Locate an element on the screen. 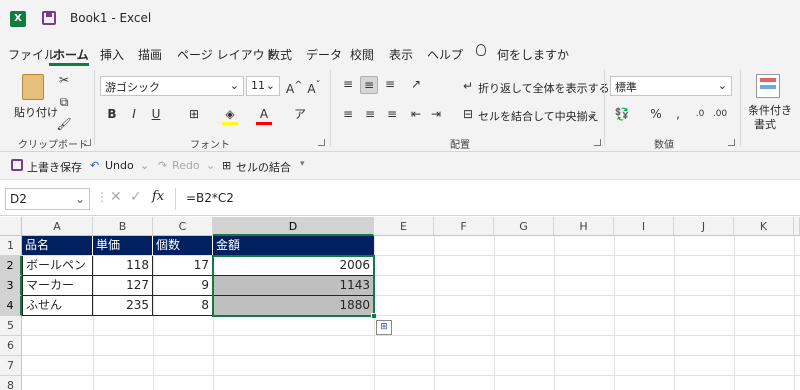 The height and width of the screenshot is (390, 800). align-bottom-icon: ≡ is located at coordinates (390, 84).